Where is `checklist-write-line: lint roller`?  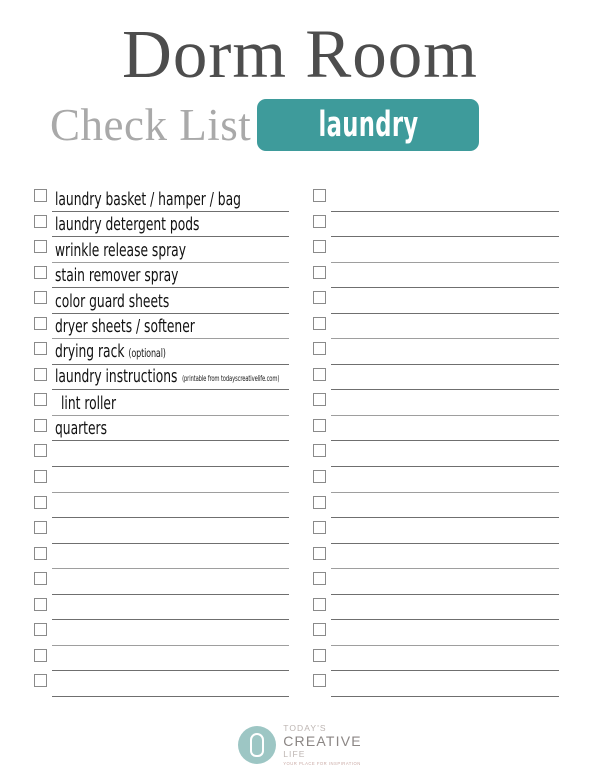 checklist-write-line: lint roller is located at coordinates (170, 403).